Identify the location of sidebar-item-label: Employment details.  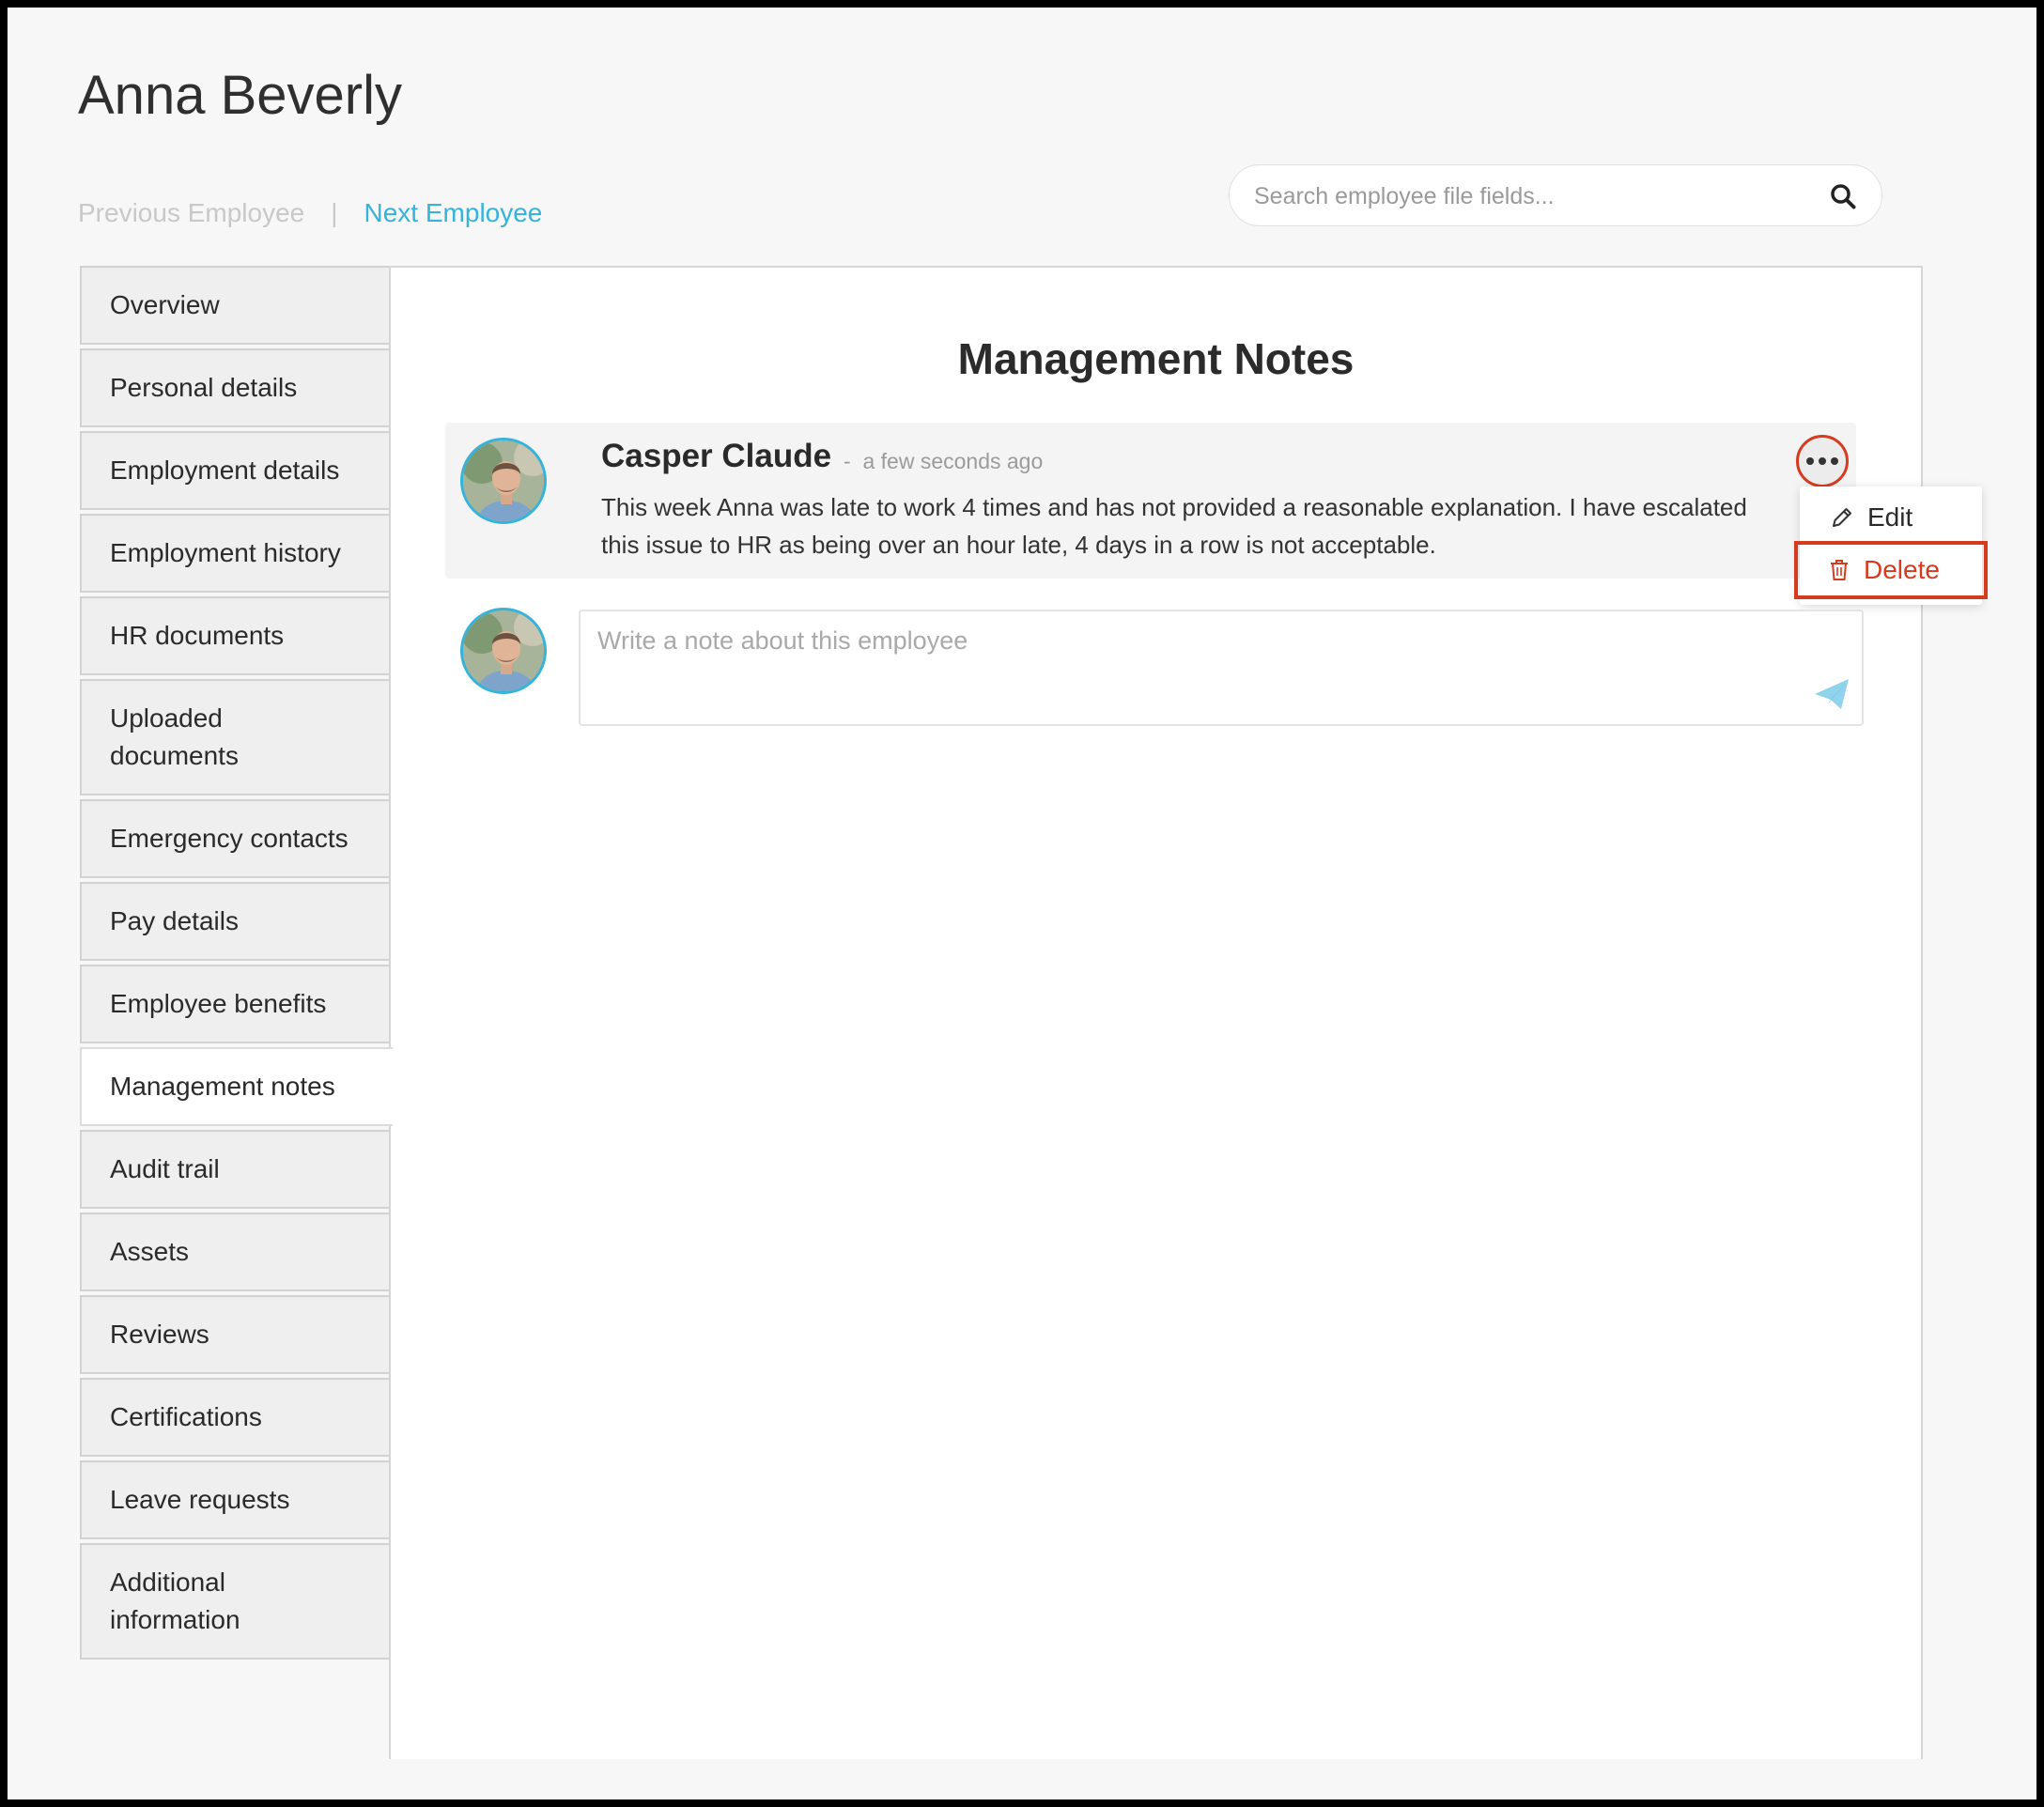
(225, 470).